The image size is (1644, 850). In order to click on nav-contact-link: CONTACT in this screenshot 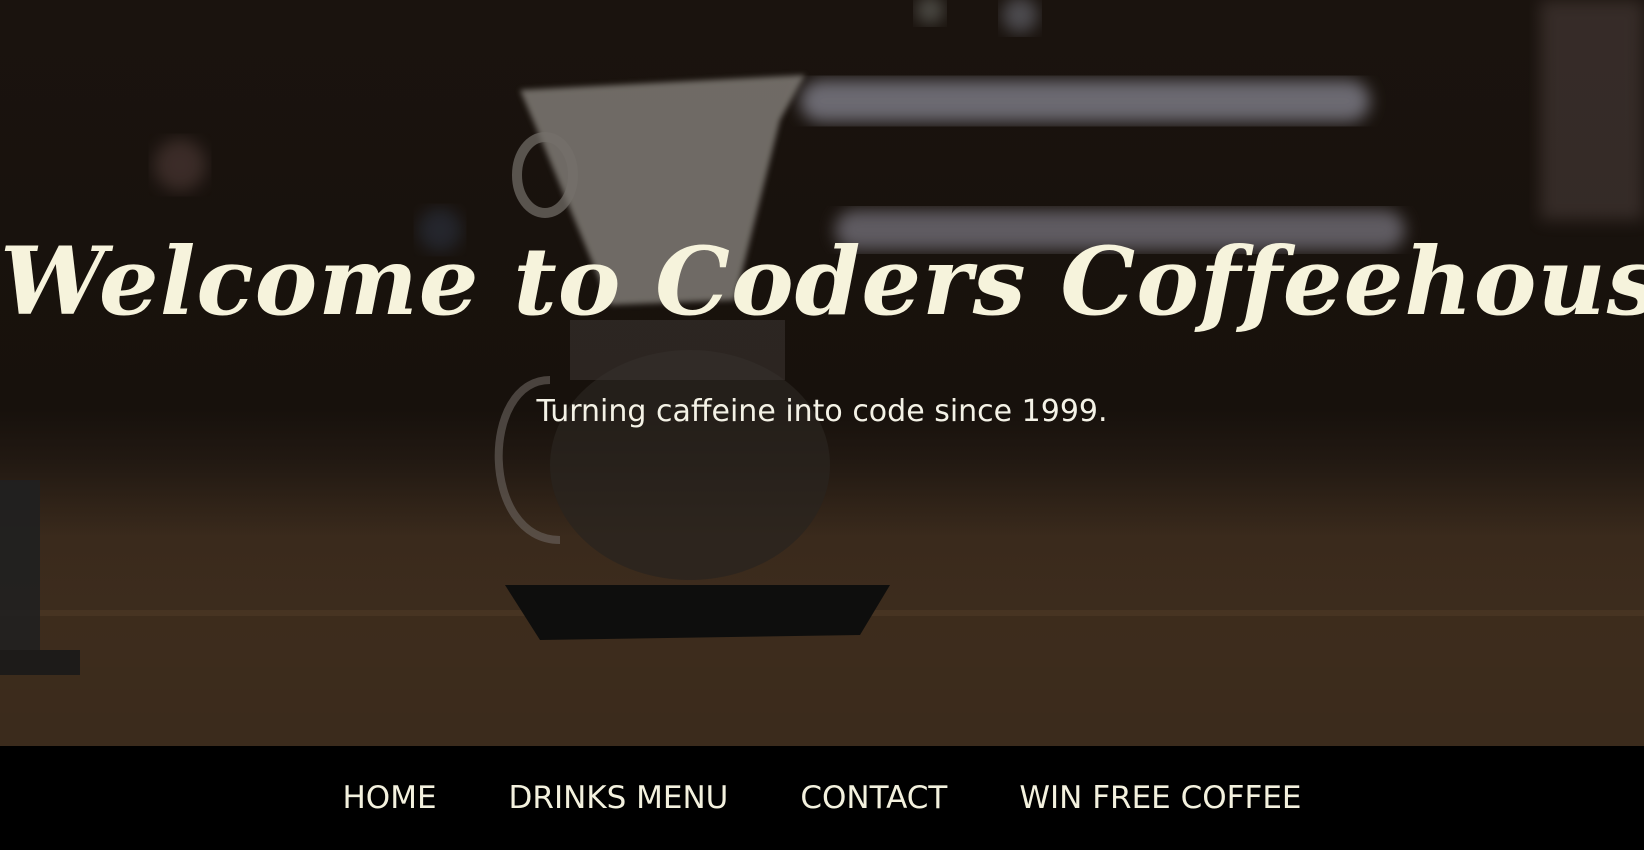, I will do `click(873, 798)`.